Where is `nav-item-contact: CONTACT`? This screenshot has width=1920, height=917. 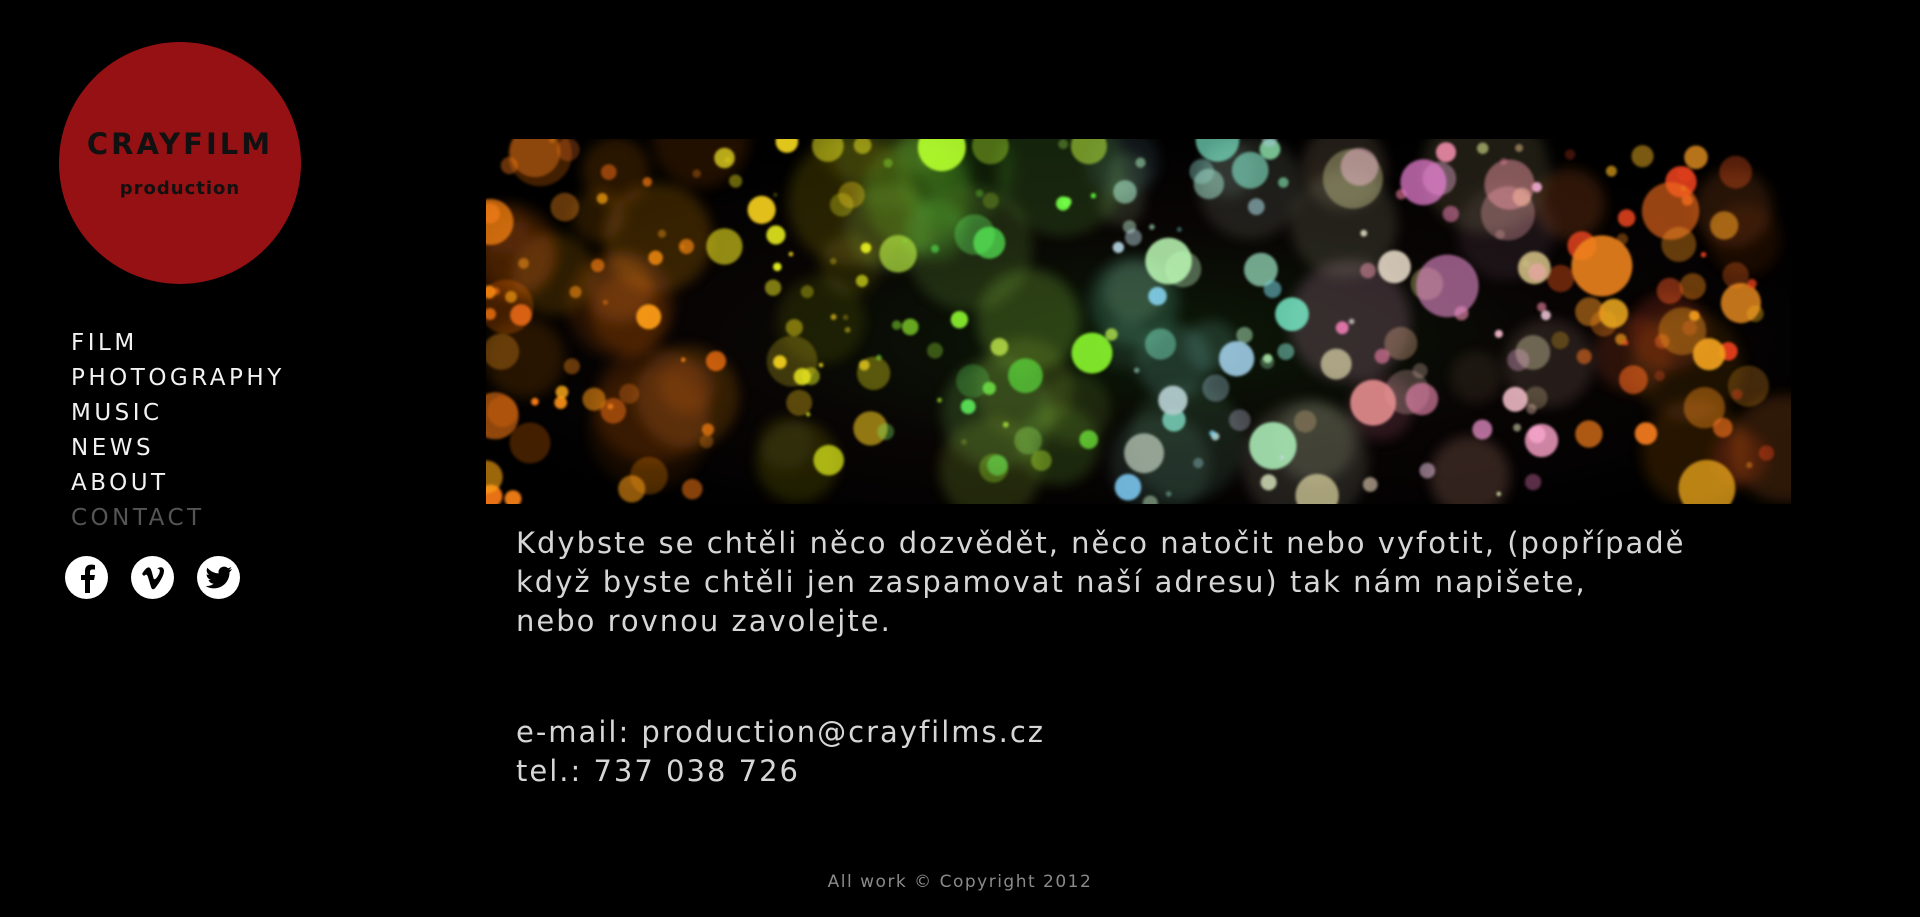
nav-item-contact: CONTACT is located at coordinates (178, 518).